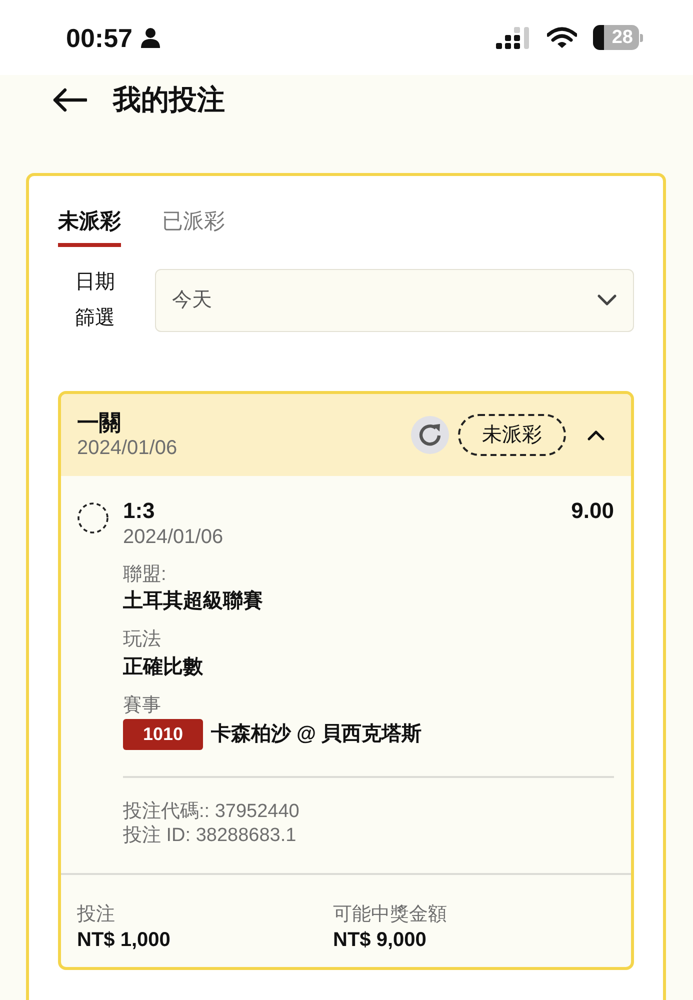 This screenshot has height=1000, width=693. What do you see at coordinates (380, 940) in the screenshot?
I see `payout-amount: NT$ 9,000` at bounding box center [380, 940].